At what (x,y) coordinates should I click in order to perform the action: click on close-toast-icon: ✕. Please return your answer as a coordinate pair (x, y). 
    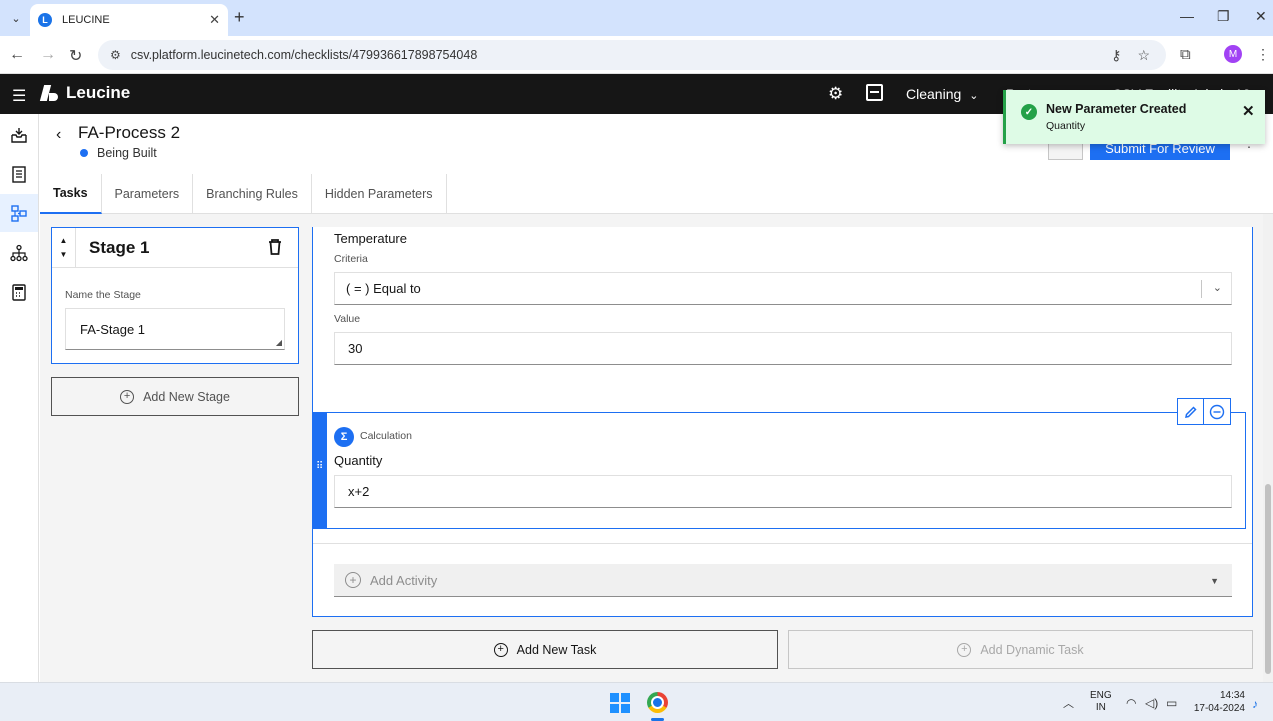
    Looking at the image, I should click on (1248, 111).